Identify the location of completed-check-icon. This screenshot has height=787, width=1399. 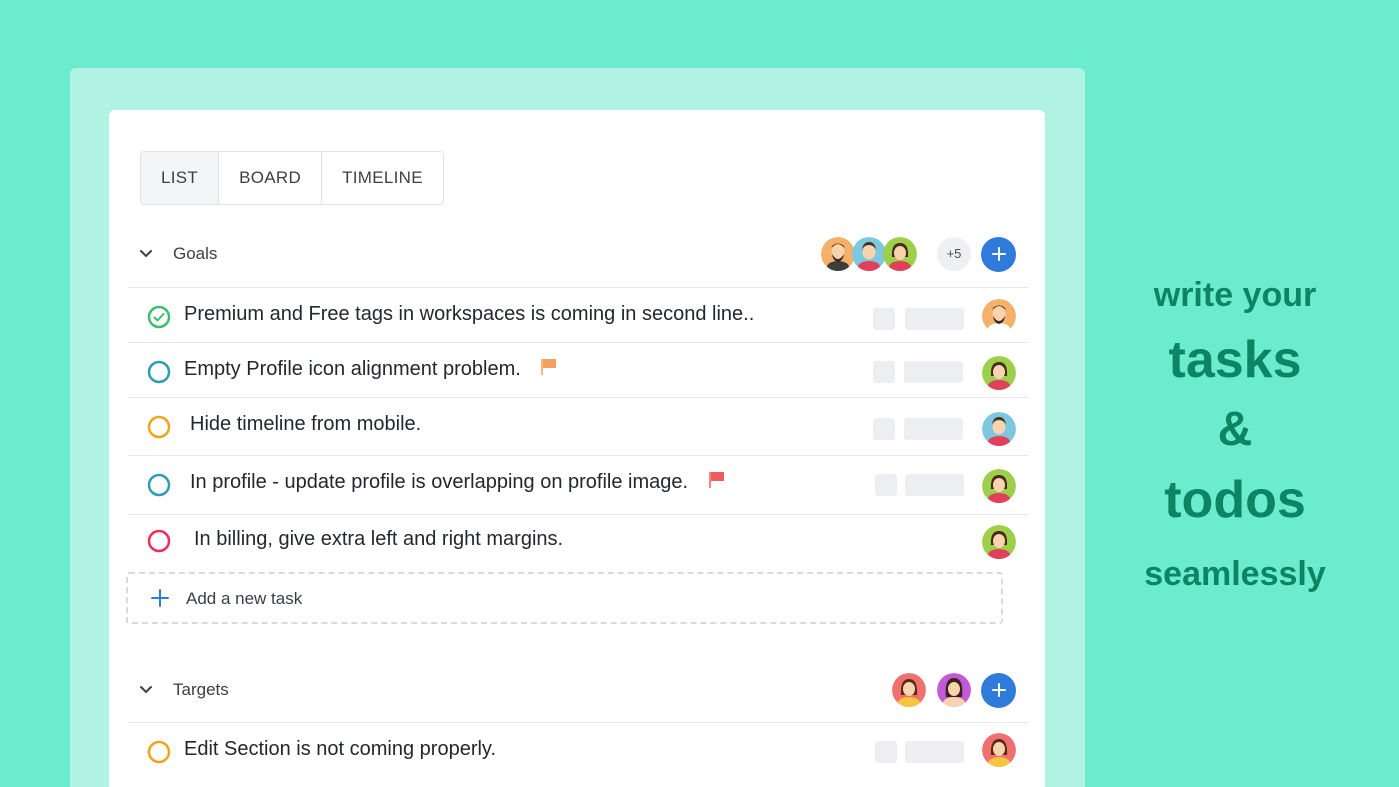
(159, 317).